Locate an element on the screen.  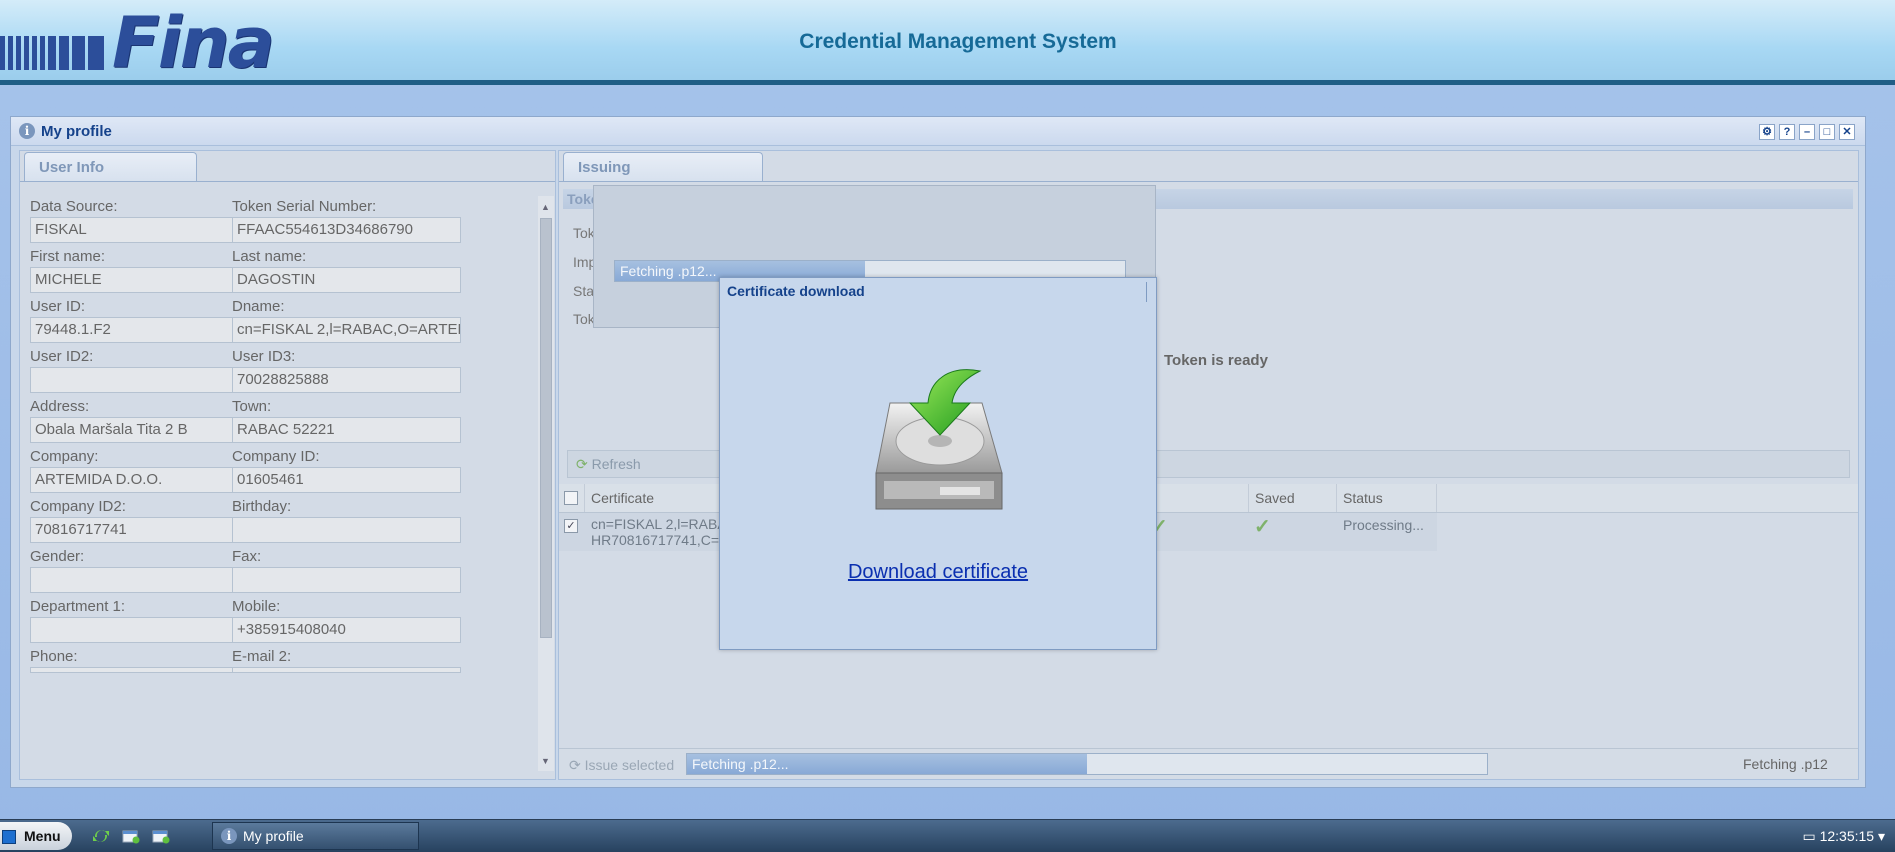
menu-button: Menu is located at coordinates (36, 836).